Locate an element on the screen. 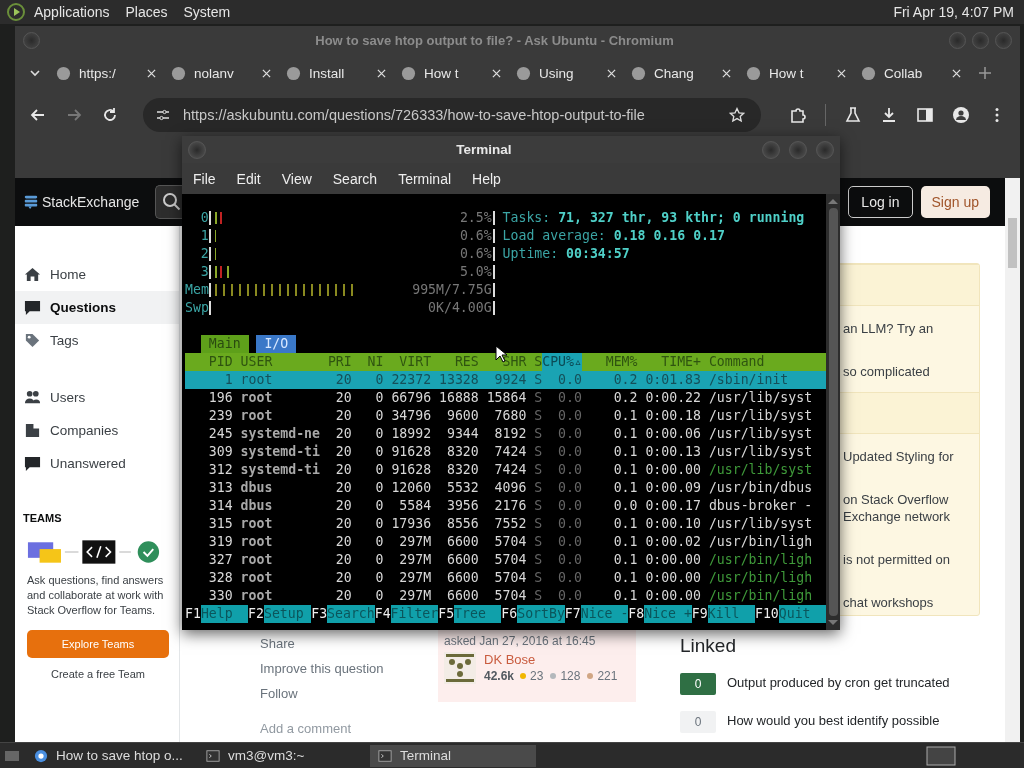 Image resolution: width=1024 pixels, height=768 pixels. taskbar-item: vm3@vm3:~ is located at coordinates (281, 755).